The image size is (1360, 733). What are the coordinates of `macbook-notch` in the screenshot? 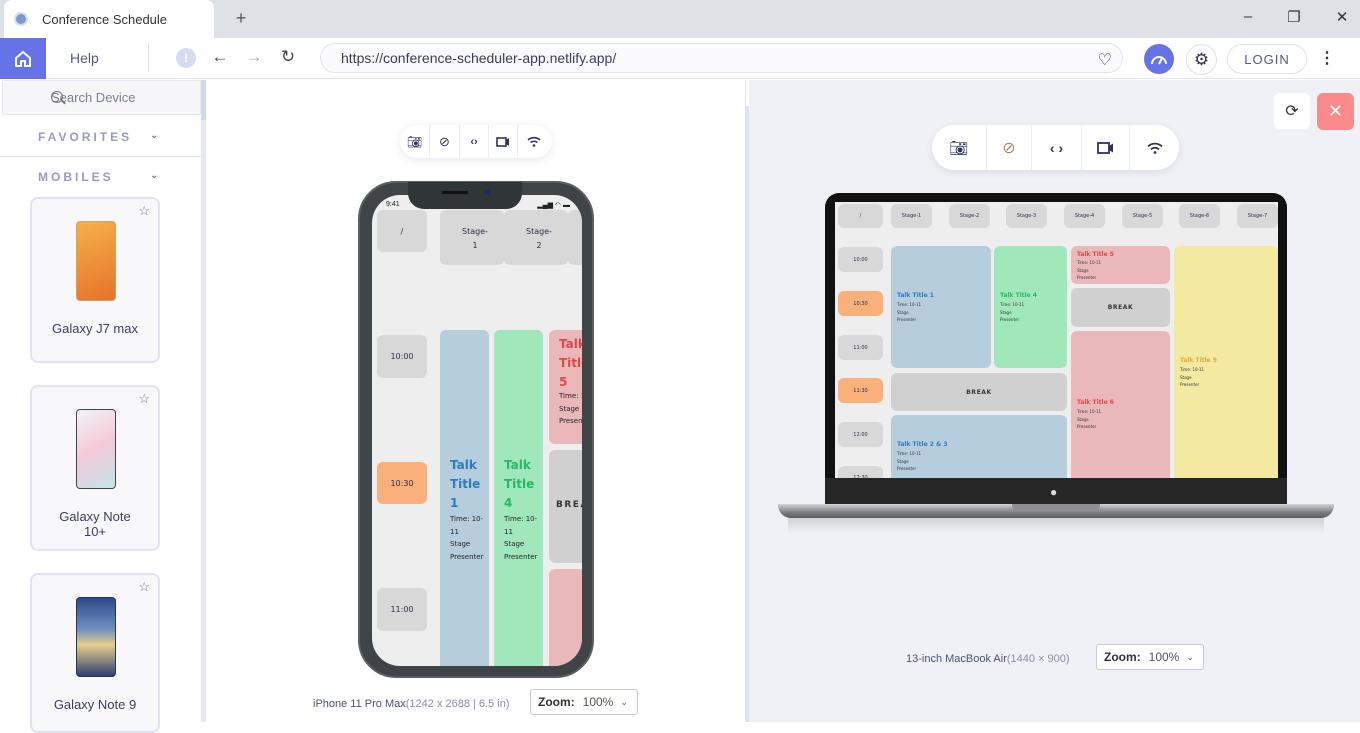 It's located at (1056, 507).